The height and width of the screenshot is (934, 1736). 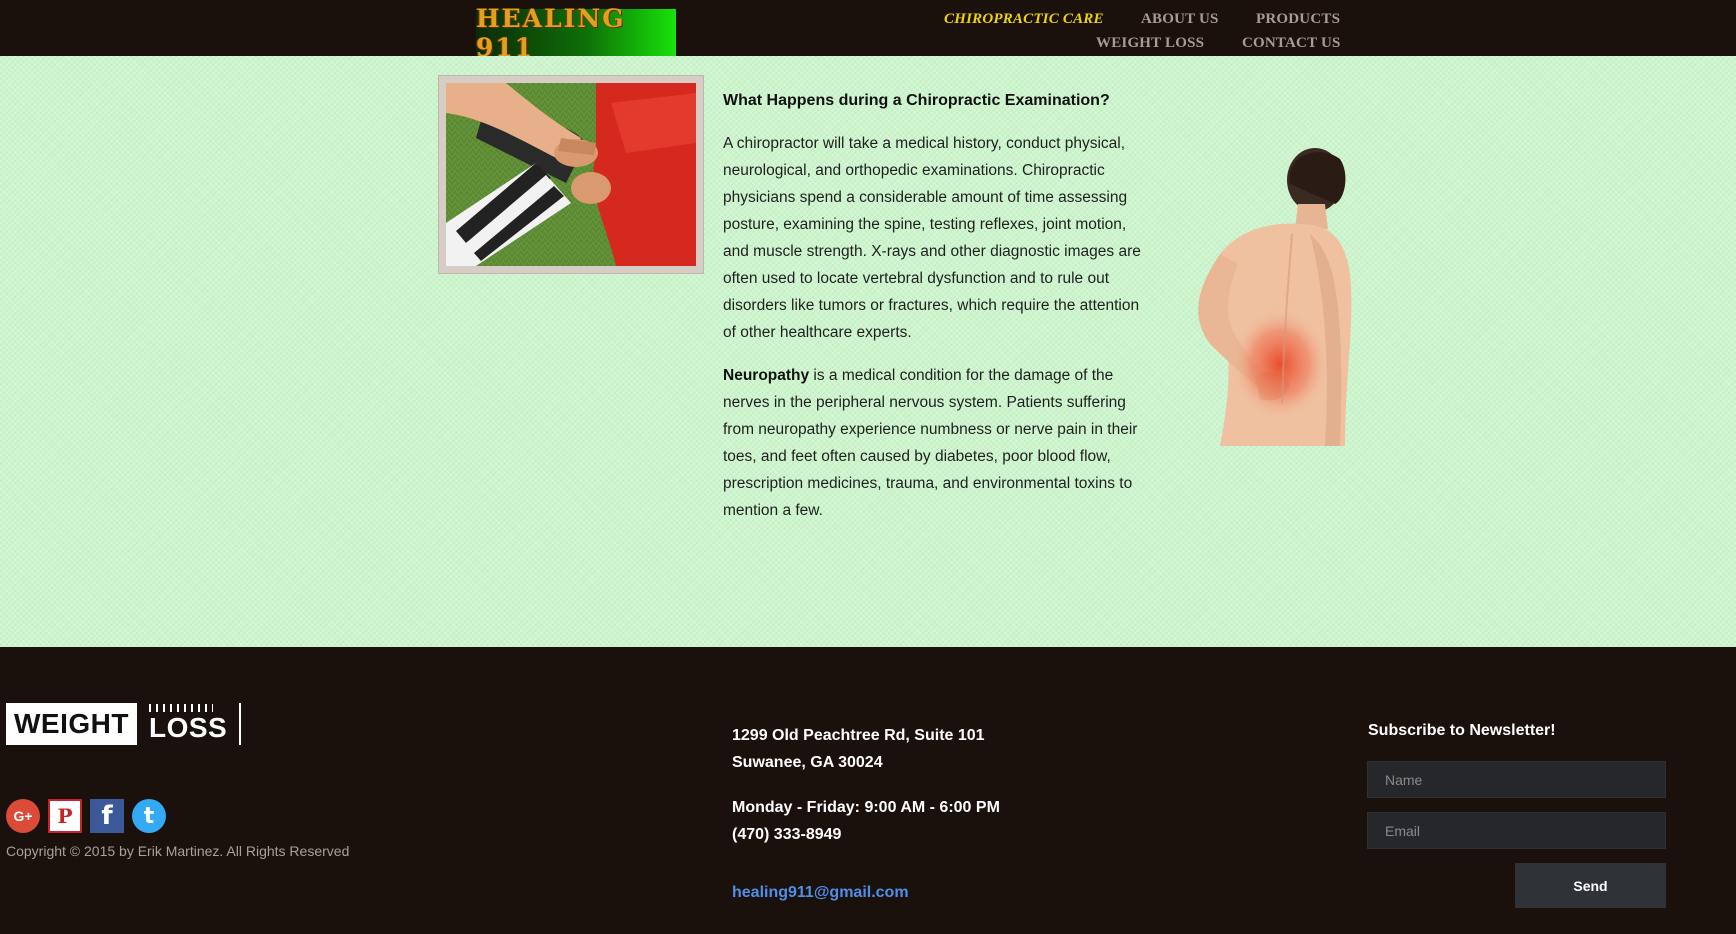 I want to click on ruler-icon, so click(x=181, y=708).